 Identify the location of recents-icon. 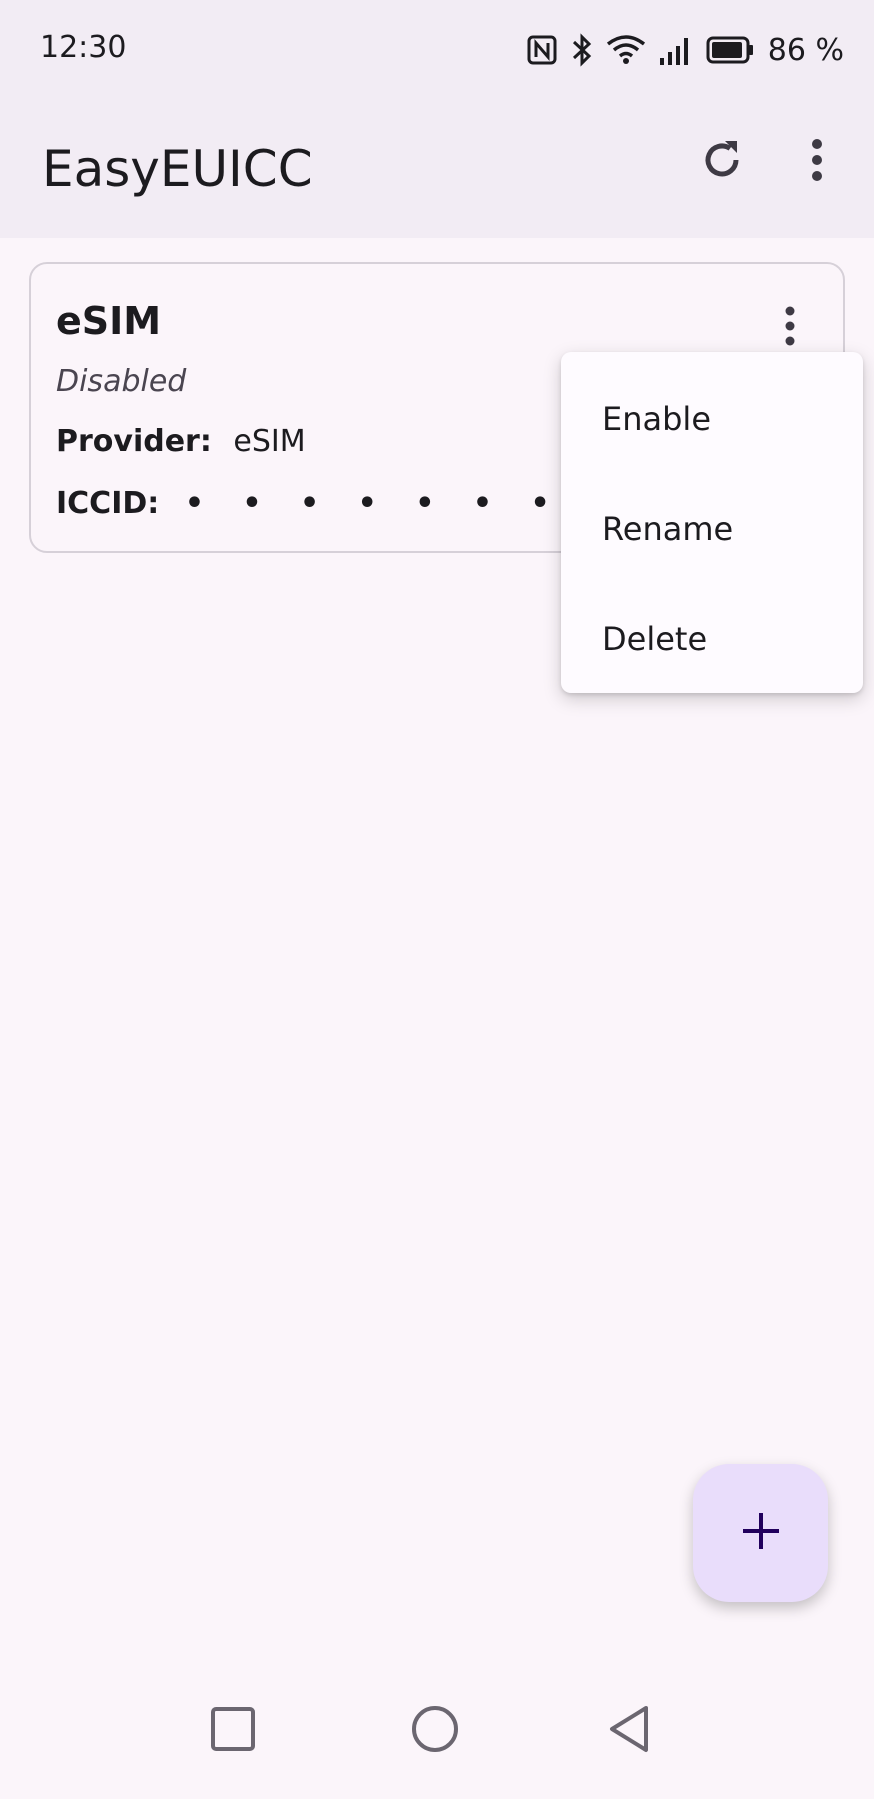
(233, 1731).